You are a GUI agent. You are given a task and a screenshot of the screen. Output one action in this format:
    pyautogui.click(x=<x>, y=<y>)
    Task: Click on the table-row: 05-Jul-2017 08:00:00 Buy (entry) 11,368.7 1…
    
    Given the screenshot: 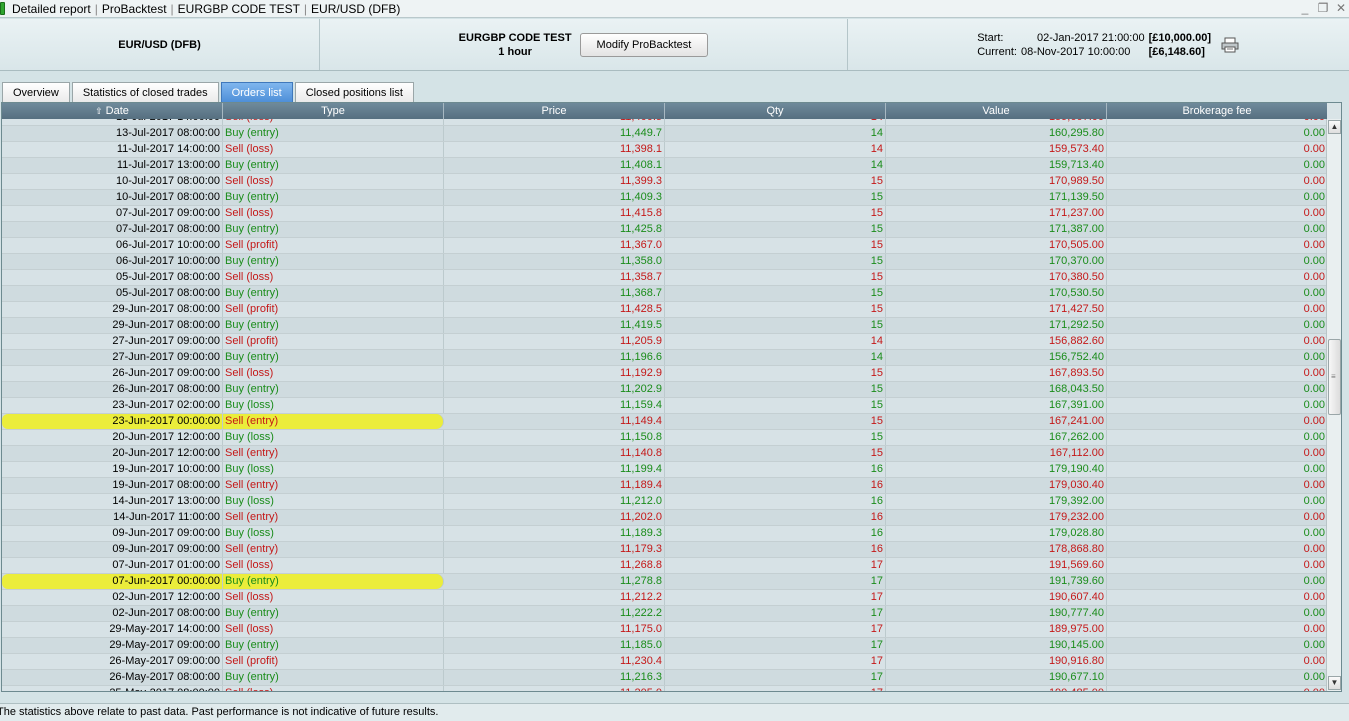 What is the action you would take?
    pyautogui.click(x=664, y=294)
    